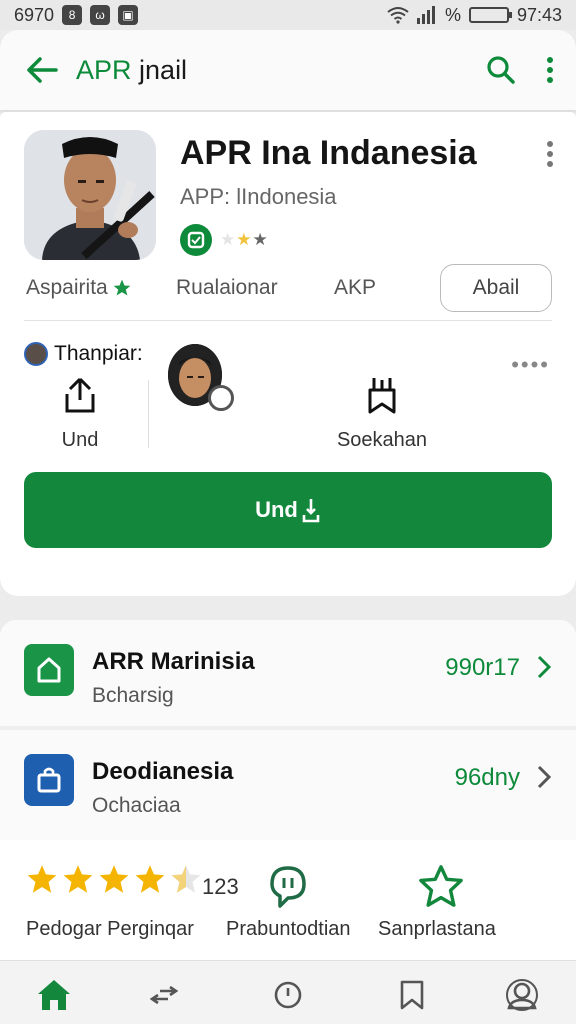 This screenshot has height=1024, width=576. I want to click on bookmark-icon, so click(412, 995).